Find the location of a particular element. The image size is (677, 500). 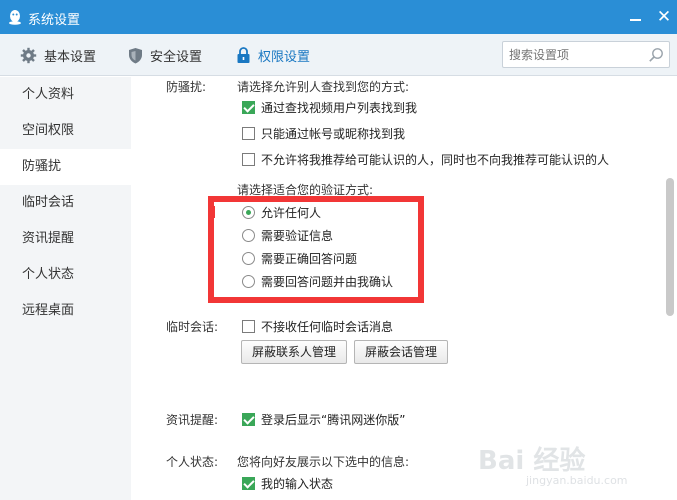

option-label: 不接收任何临时会话消息 is located at coordinates (327, 327).